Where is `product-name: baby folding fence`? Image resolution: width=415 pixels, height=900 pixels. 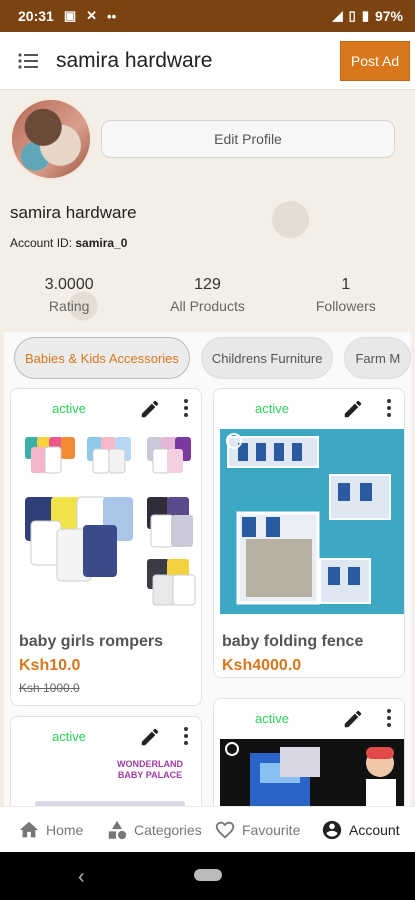 product-name: baby folding fence is located at coordinates (293, 641).